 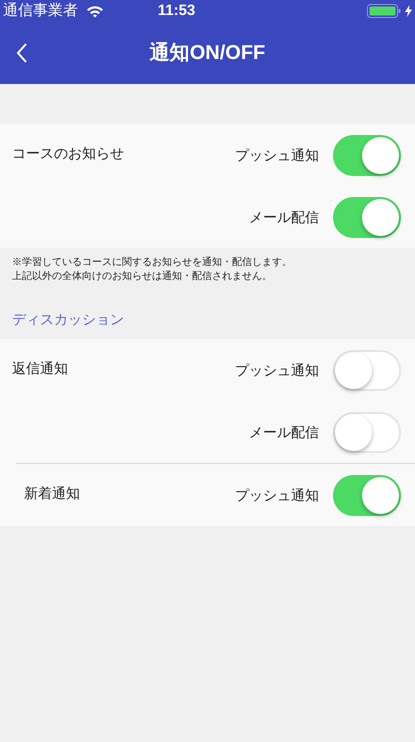 I want to click on charging-icon, so click(x=408, y=11).